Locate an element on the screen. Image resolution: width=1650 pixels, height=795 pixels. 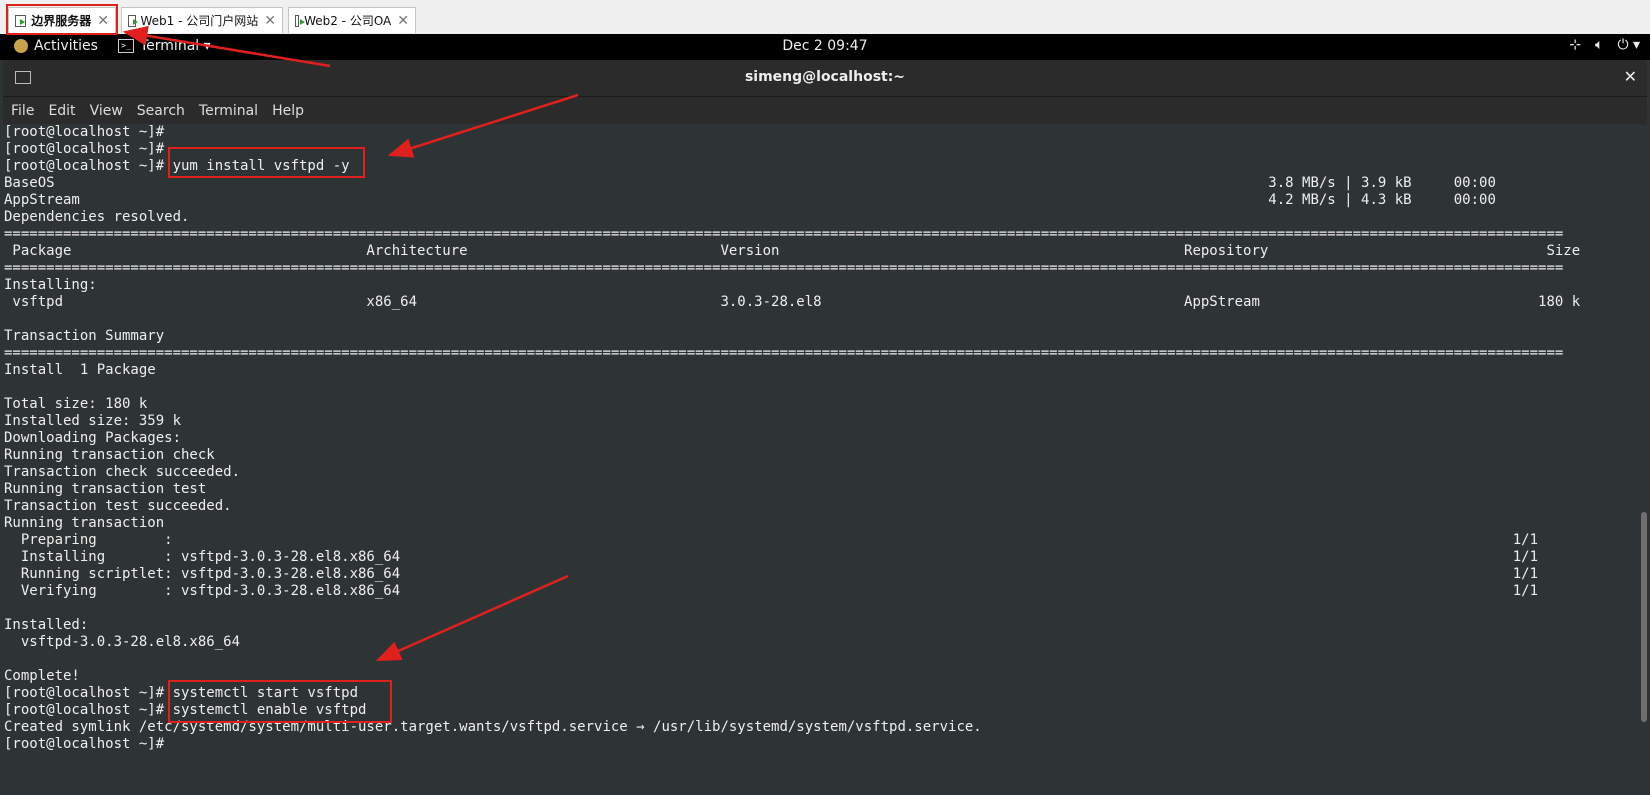
arrow-to-systemctl is located at coordinates (472, 618).